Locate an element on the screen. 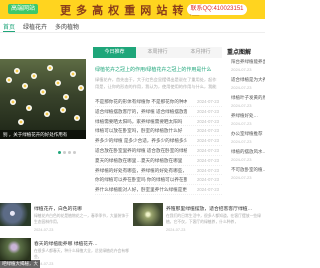 The height and width of the screenshot is (268, 320). top-banner: 高端网站 更 多 高 权 重 网 站 转 让 联系QQ:410023151 is located at coordinates (132, 9).